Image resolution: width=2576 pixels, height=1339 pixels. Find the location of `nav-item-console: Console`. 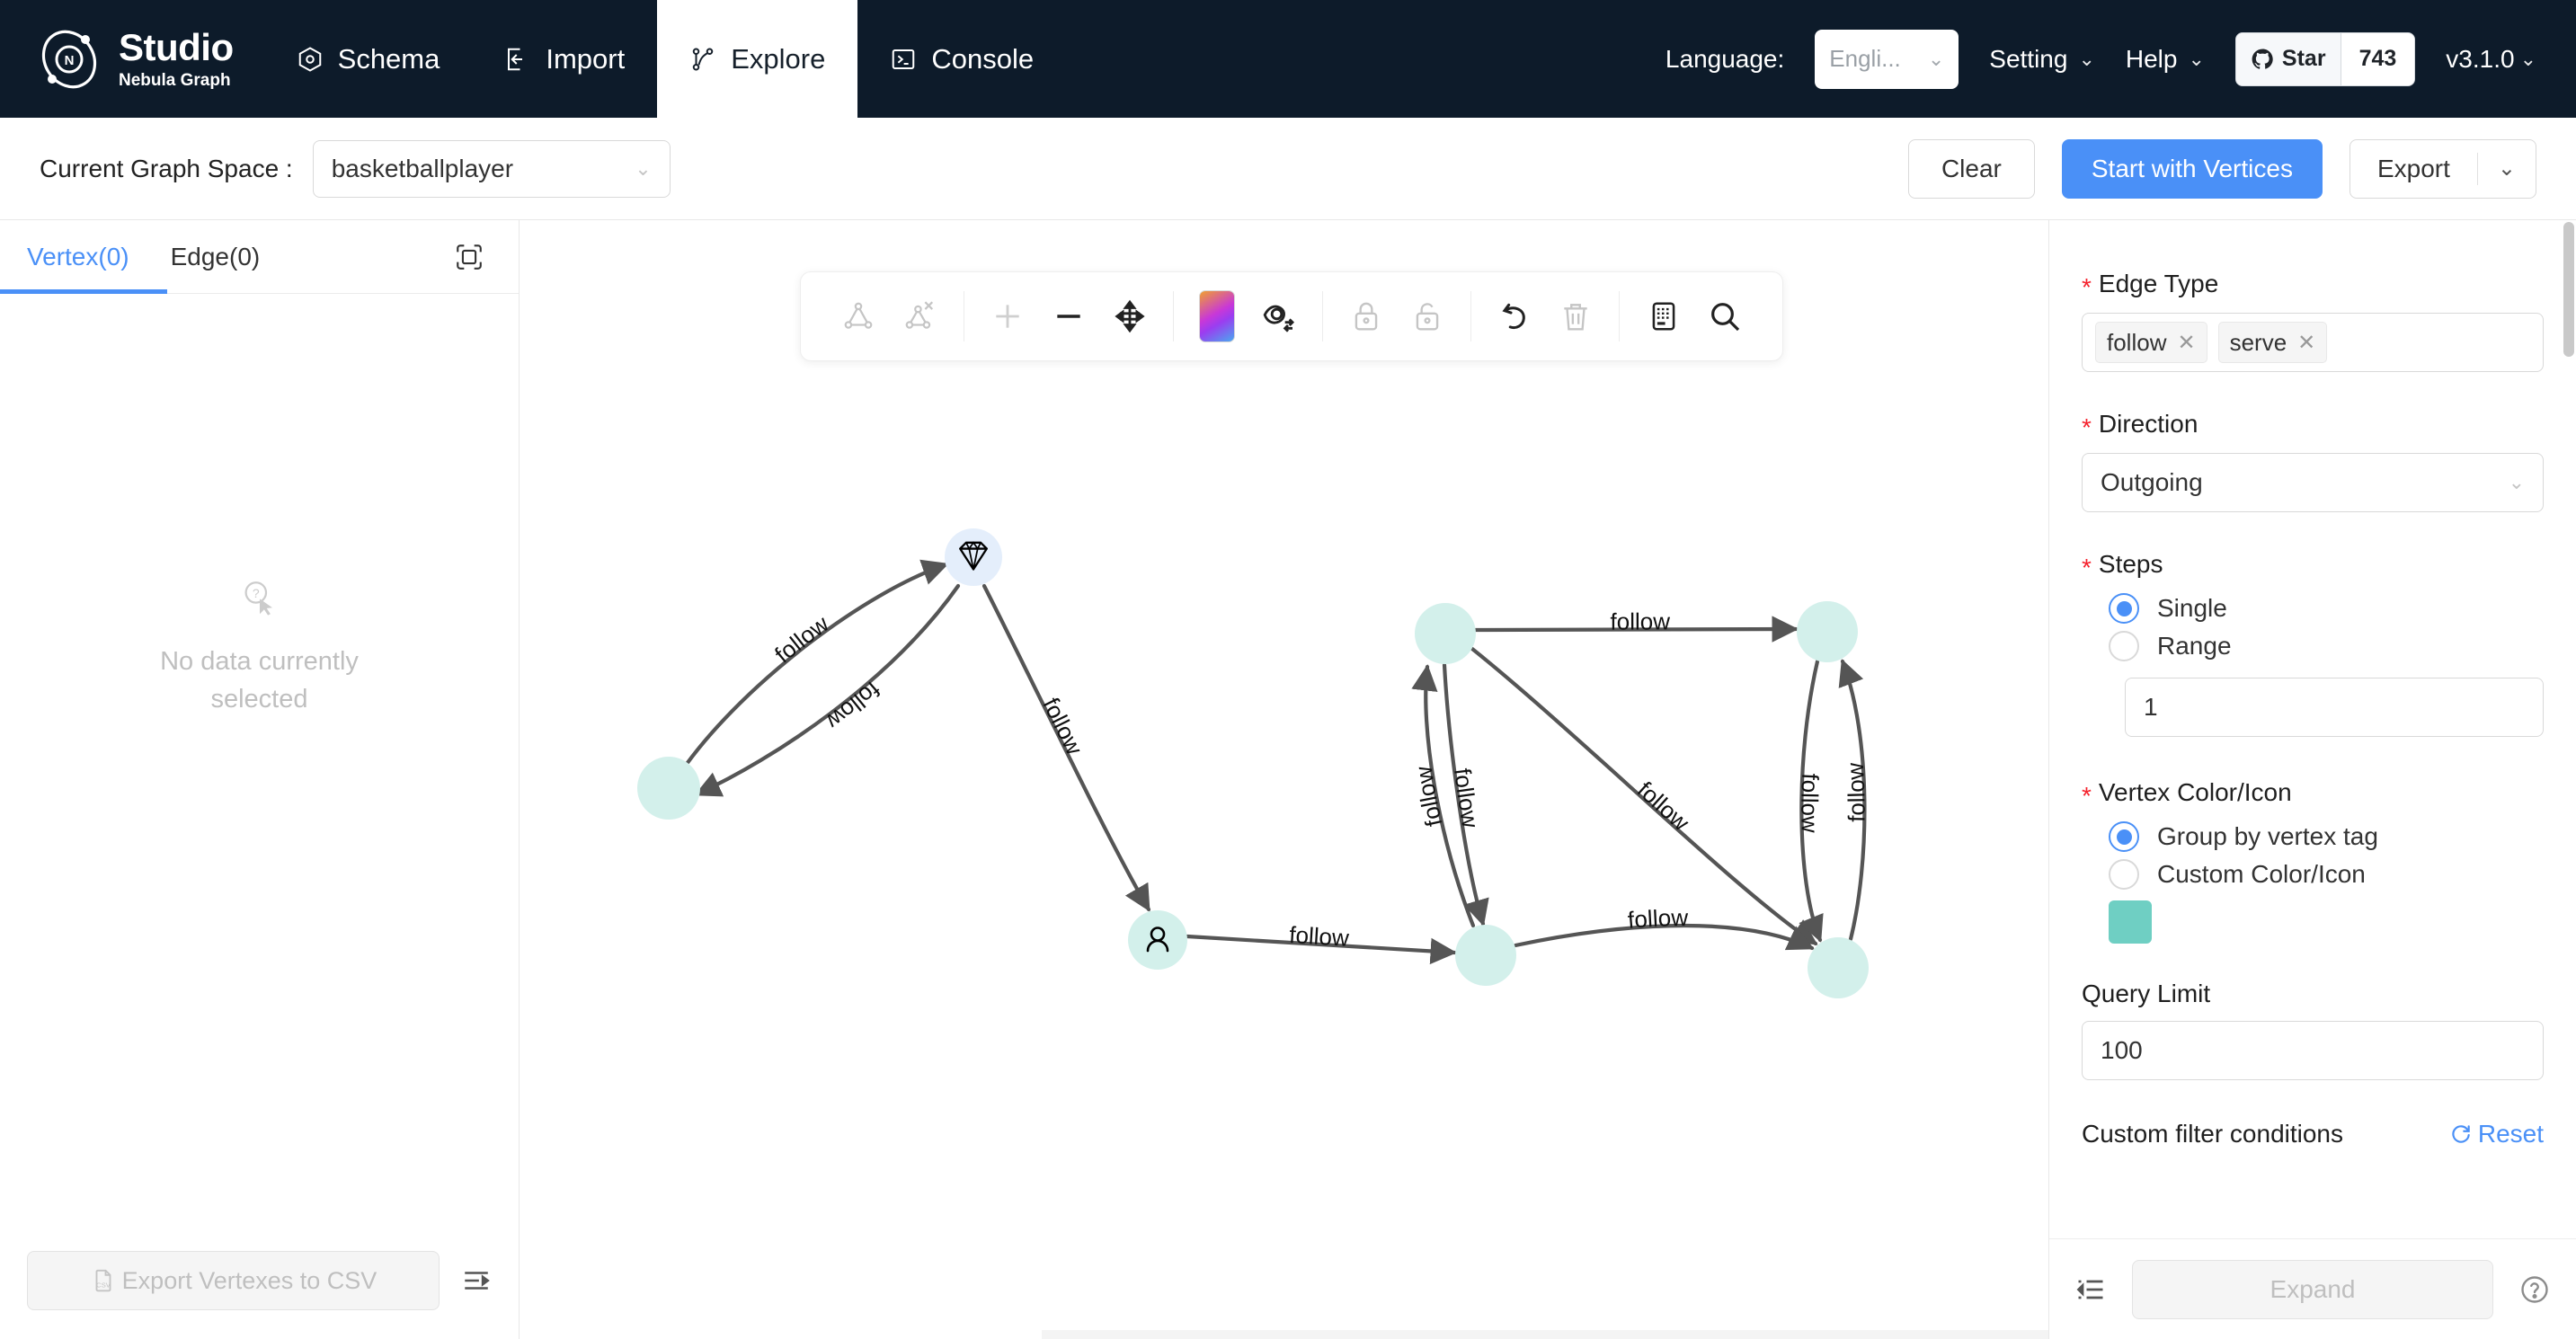

nav-item-console: Console is located at coordinates (962, 59).